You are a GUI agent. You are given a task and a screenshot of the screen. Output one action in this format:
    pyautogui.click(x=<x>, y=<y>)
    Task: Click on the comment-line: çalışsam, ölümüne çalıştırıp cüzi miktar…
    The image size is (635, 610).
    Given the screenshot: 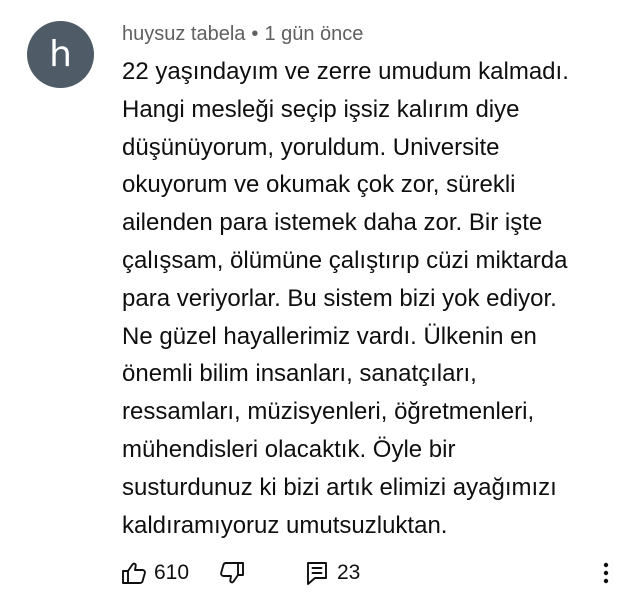 What is the action you would take?
    pyautogui.click(x=345, y=260)
    